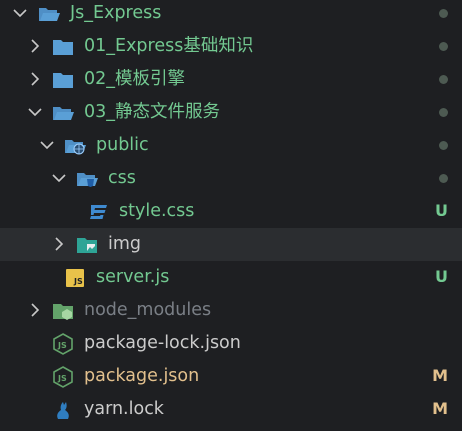 This screenshot has width=462, height=431. Describe the element at coordinates (133, 277) in the screenshot. I see `tree-item-label: server.js` at that location.